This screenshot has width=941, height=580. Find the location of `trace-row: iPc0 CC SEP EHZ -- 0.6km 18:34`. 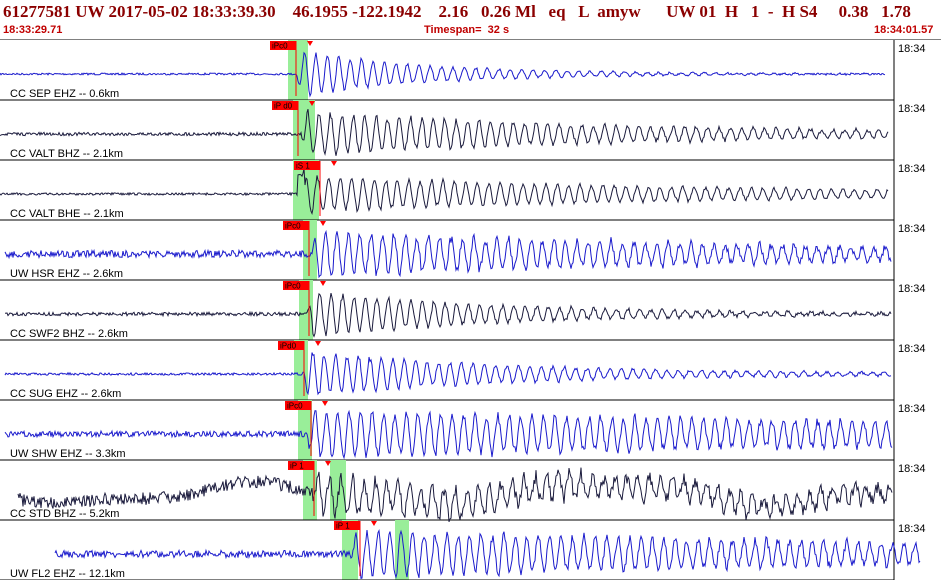

trace-row: iPc0 CC SEP EHZ -- 0.6km 18:34 is located at coordinates (463, 70).